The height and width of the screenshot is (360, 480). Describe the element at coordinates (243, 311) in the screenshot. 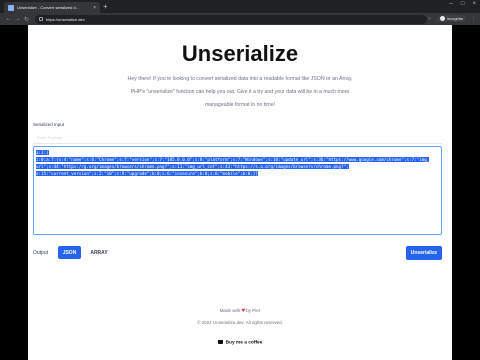

I see `heart-icon: ♥` at that location.